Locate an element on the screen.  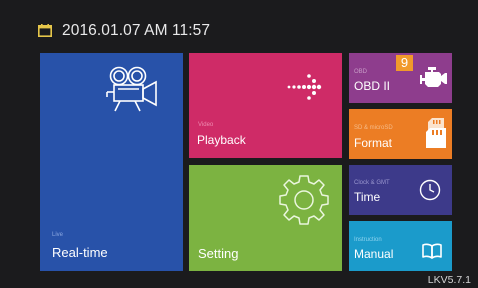
tile-manual: Instruction Manual is located at coordinates (400, 246).